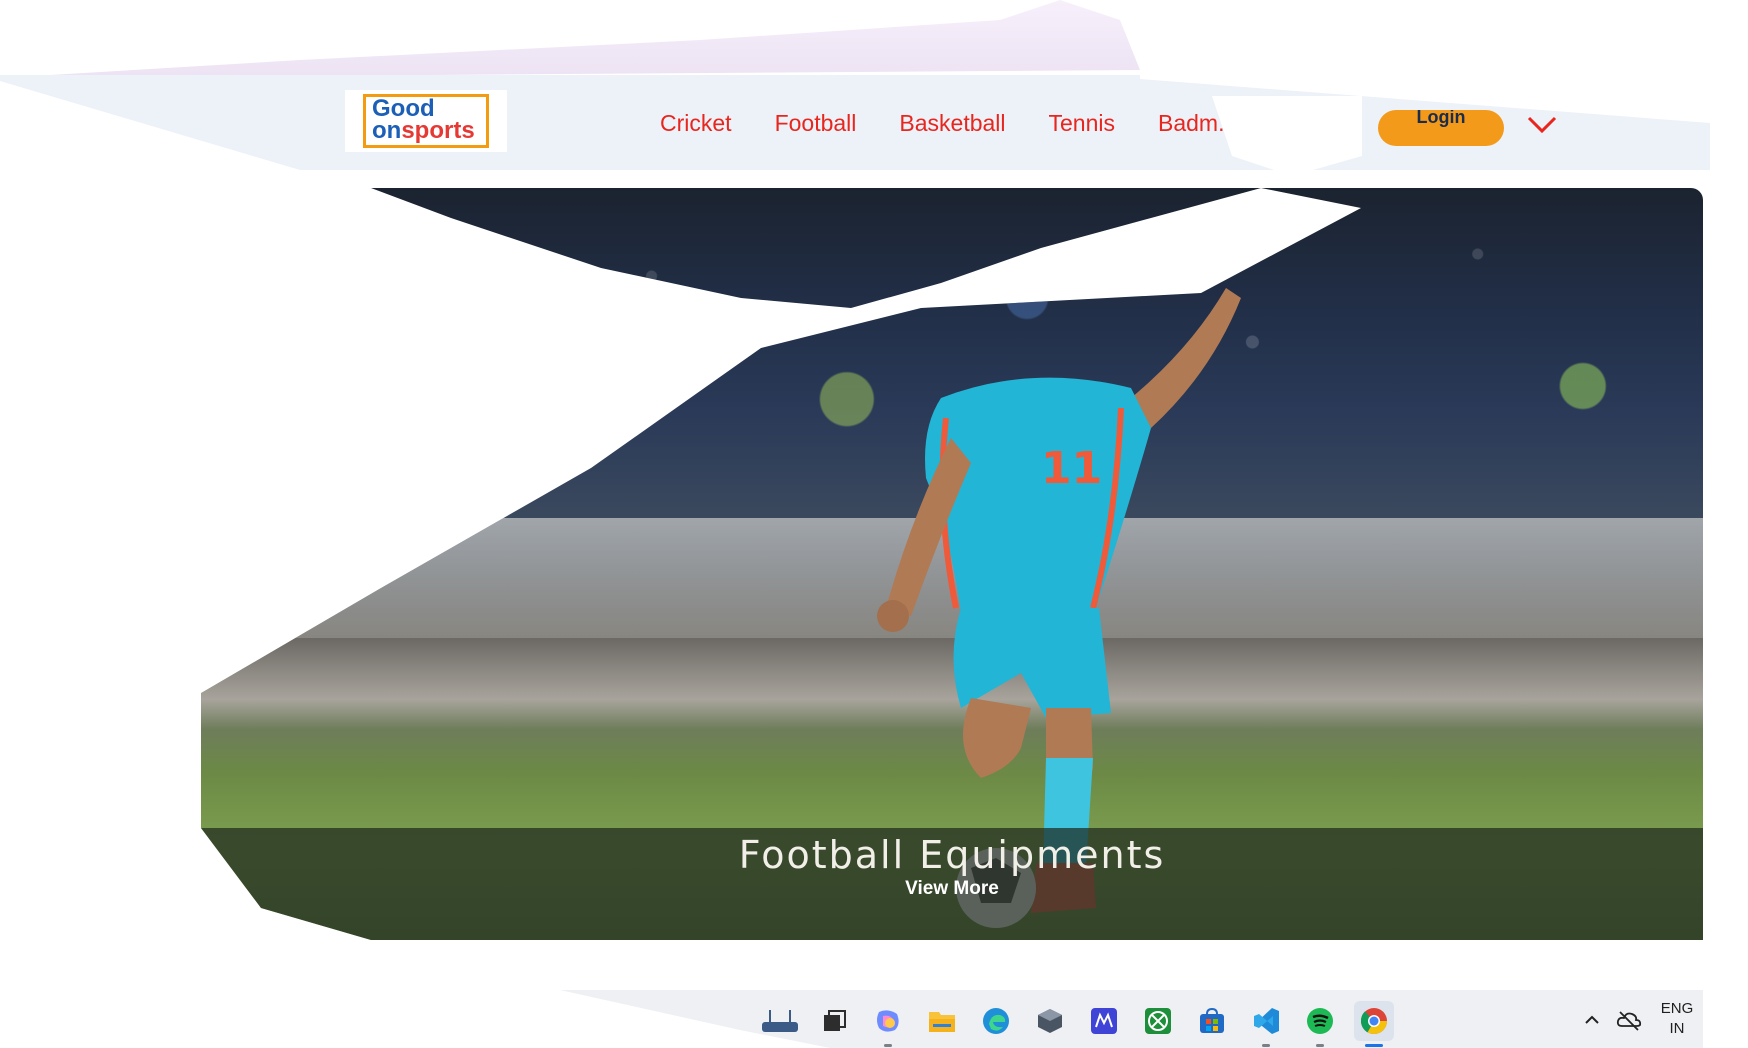 The height and width of the screenshot is (1048, 1748). Describe the element at coordinates (1374, 1045) in the screenshot. I see `active-indicator` at that location.